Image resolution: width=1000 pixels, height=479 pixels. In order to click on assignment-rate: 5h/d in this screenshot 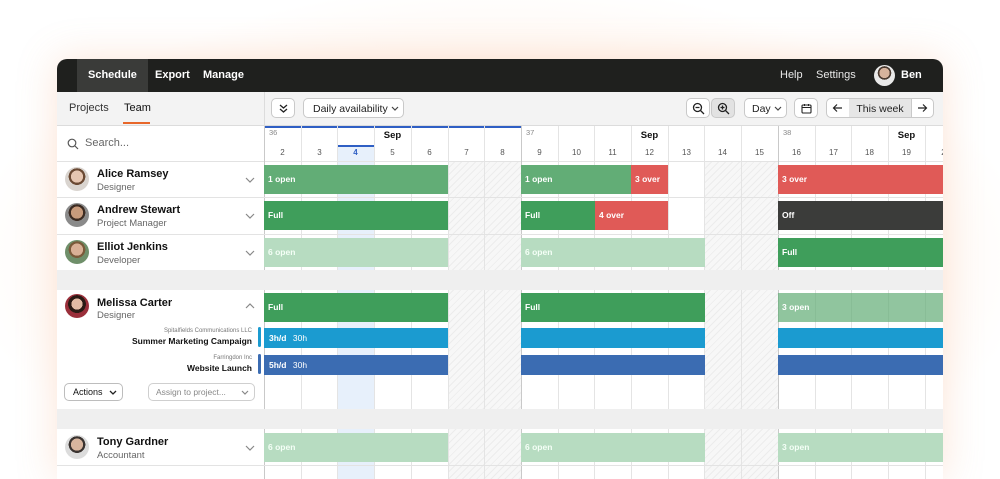, I will do `click(278, 365)`.